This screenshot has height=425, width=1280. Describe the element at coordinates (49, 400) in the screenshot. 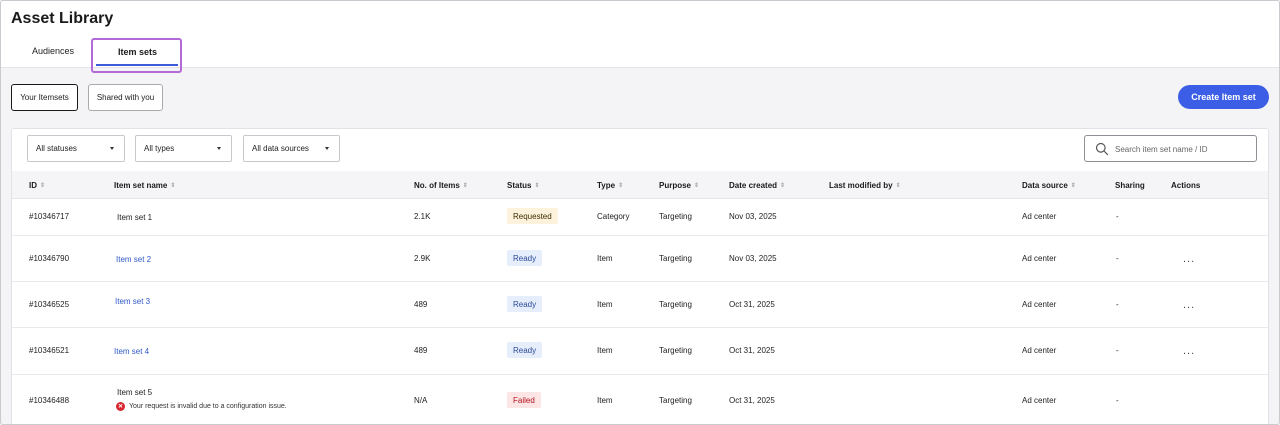

I see `row-id: #10346488` at that location.